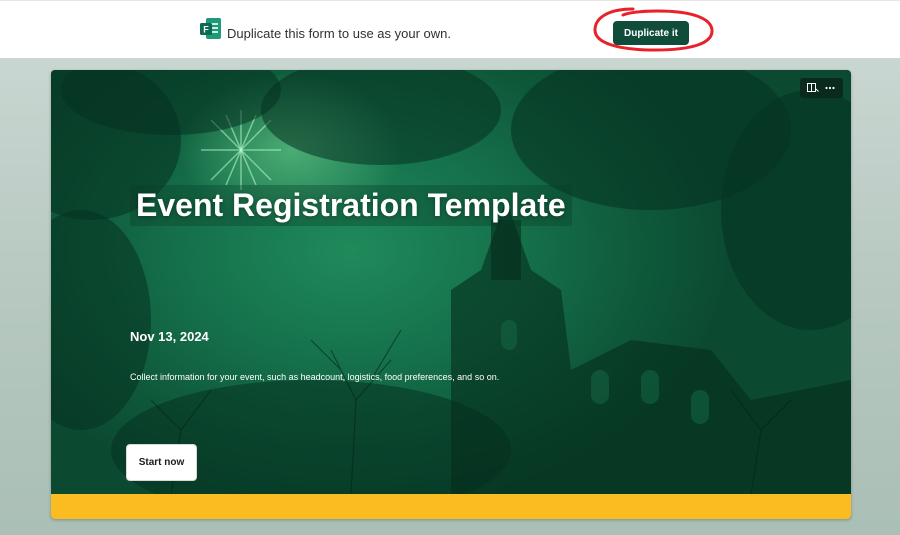  I want to click on duplicate-message: Duplicate this form to use as your own., so click(339, 33).